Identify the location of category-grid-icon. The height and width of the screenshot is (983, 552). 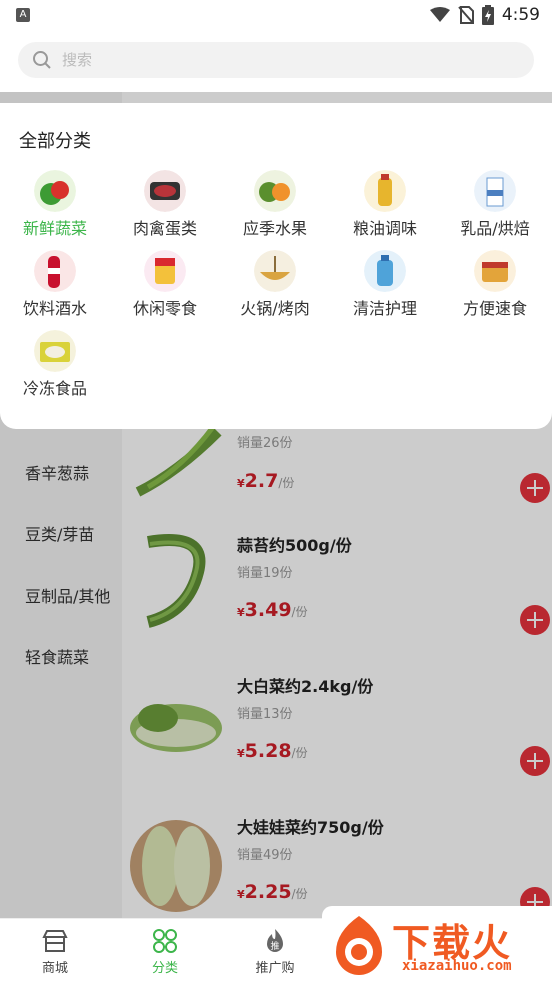
(165, 941).